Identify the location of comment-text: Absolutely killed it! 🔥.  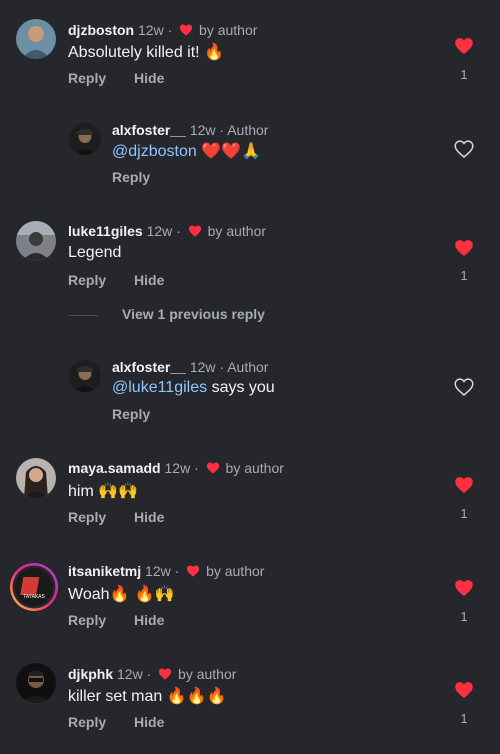
(146, 52).